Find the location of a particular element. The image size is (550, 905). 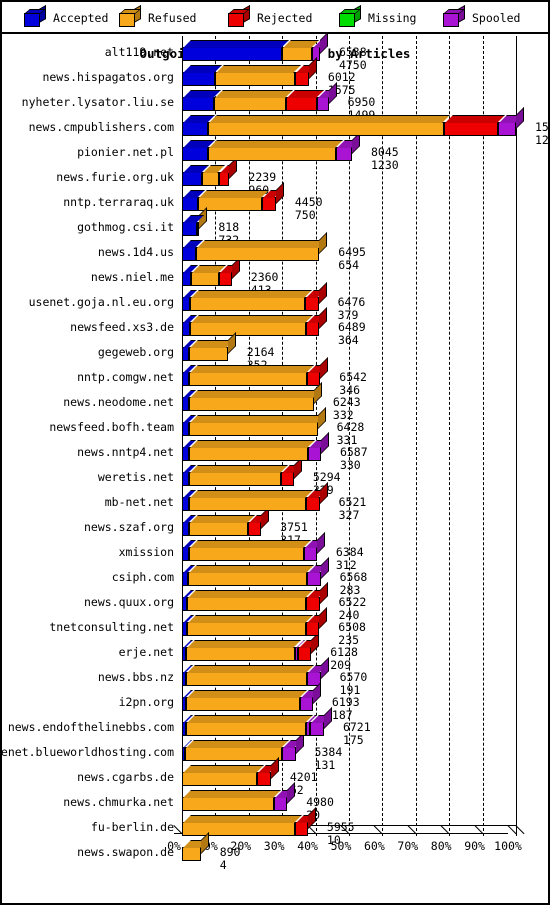

bar-row-label: pionier.net.pl is located at coordinates (125, 152).